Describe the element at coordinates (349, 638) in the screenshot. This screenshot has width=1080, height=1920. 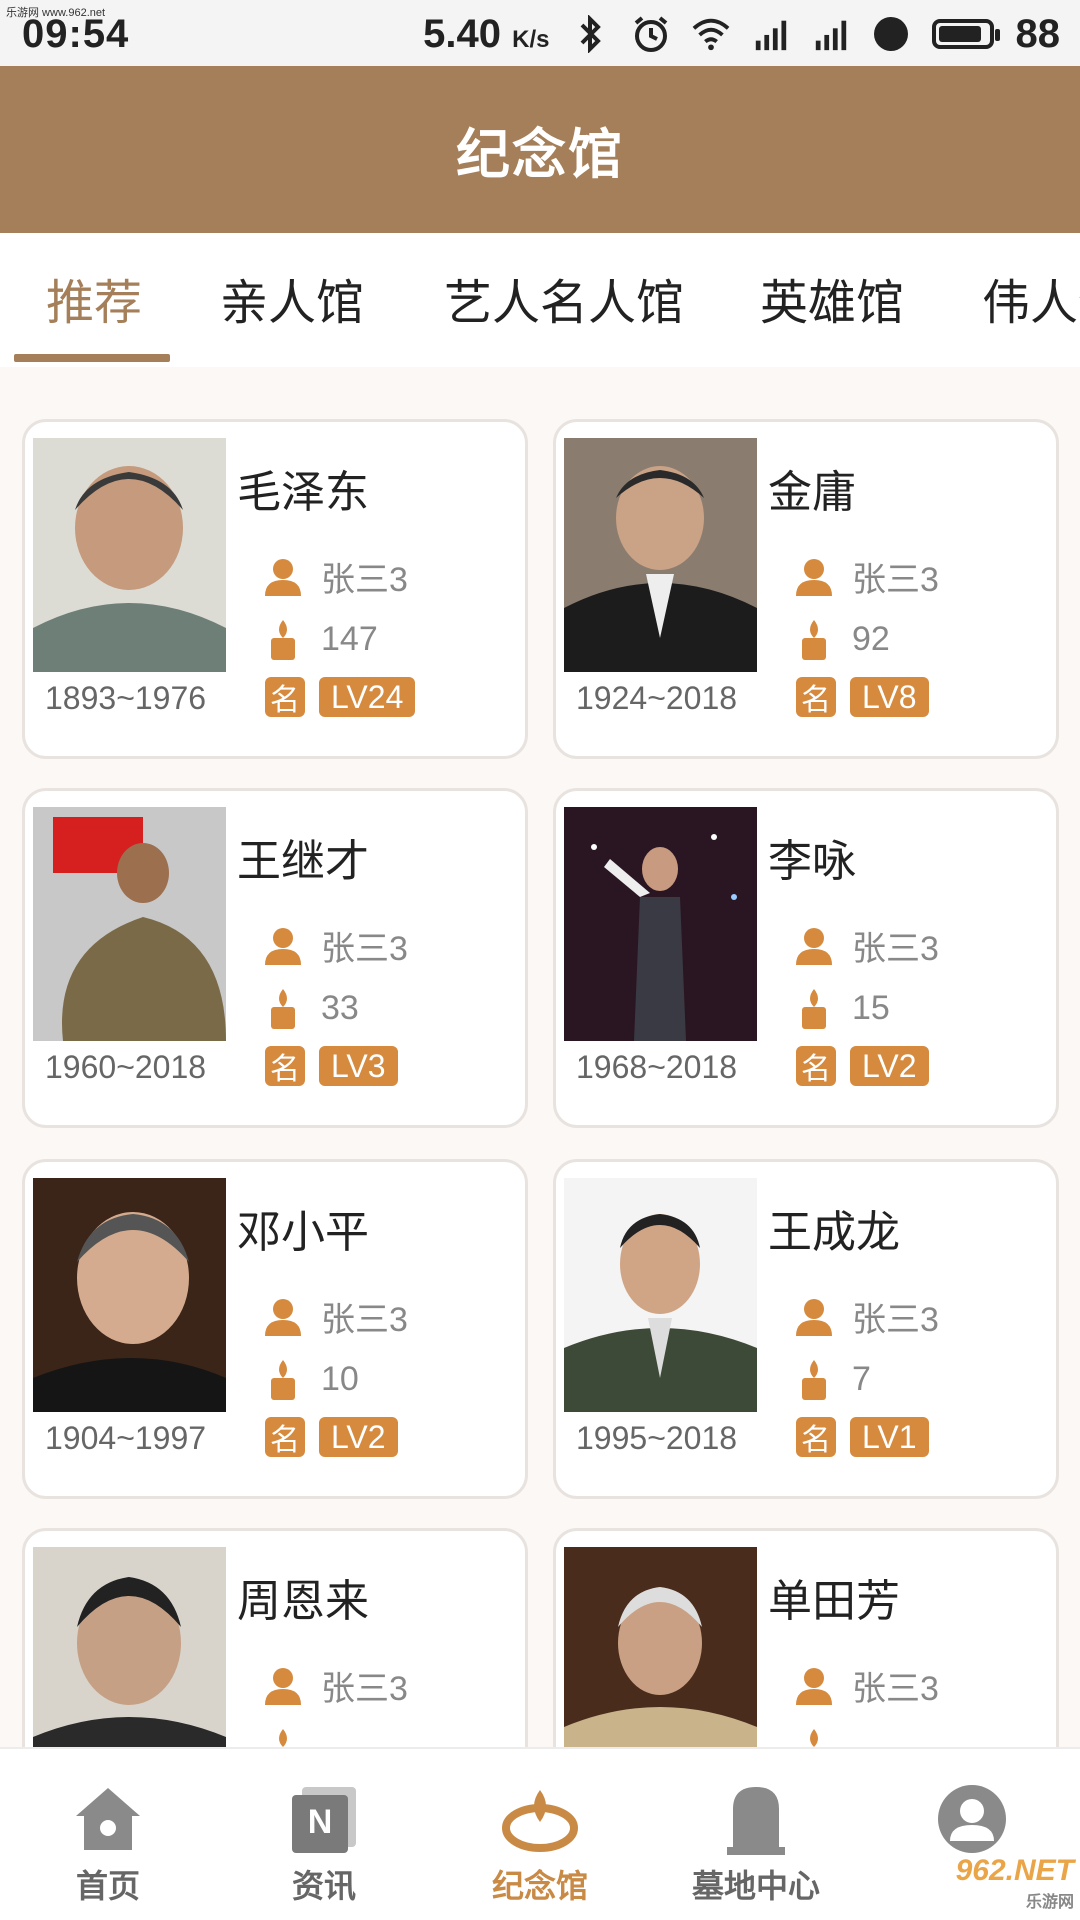
I see `candle-count: 147` at that location.